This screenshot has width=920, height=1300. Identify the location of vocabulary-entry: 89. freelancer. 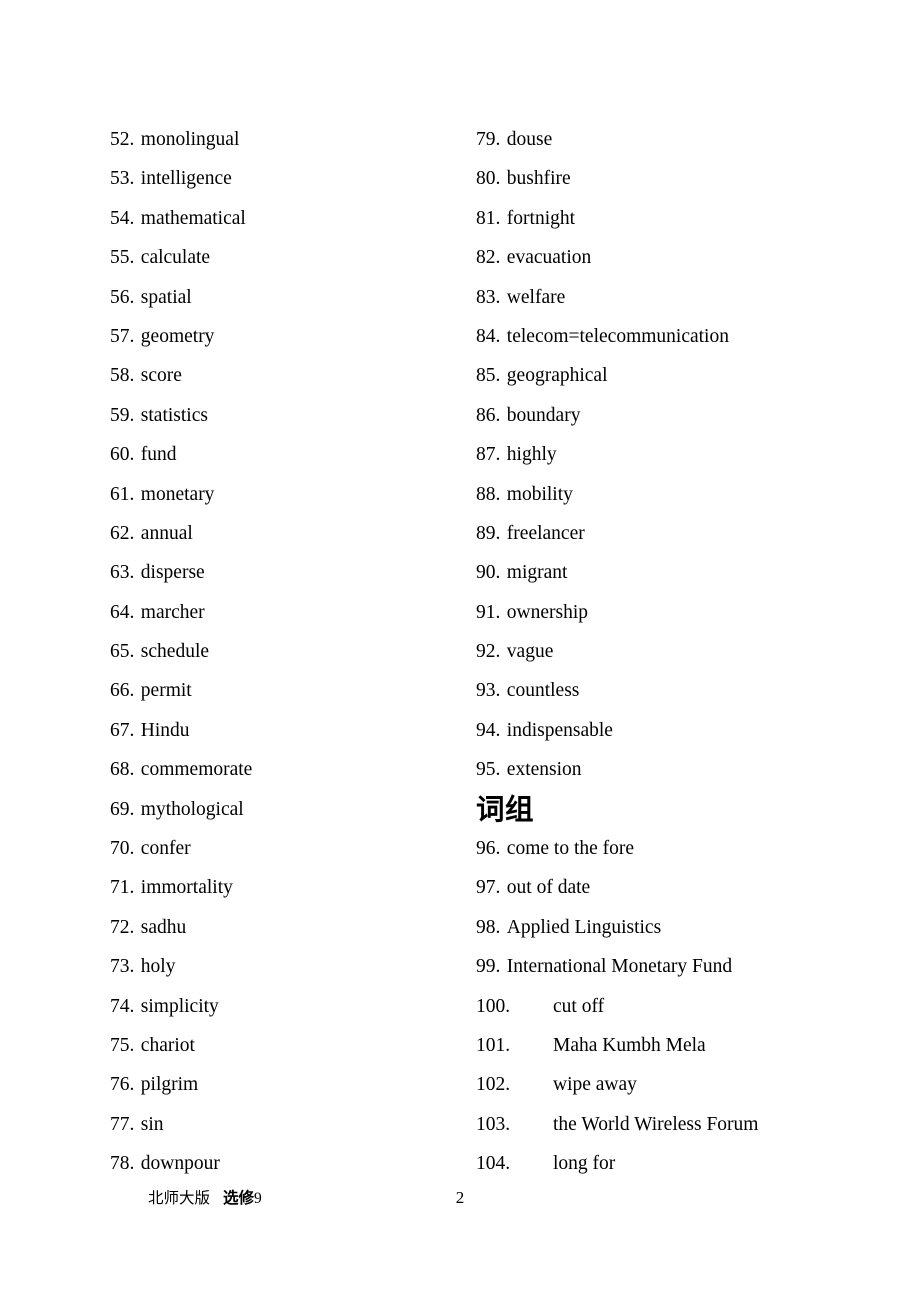
(686, 533).